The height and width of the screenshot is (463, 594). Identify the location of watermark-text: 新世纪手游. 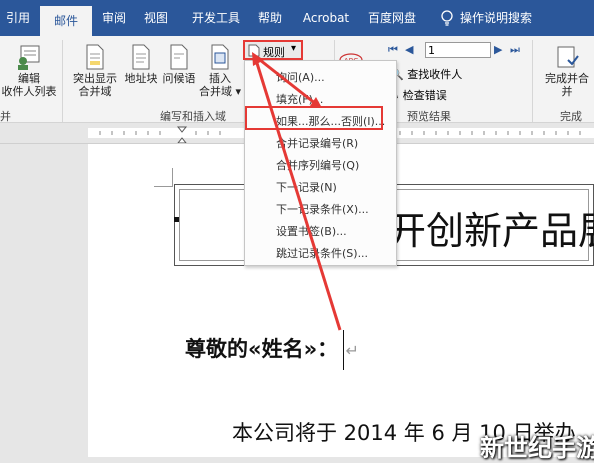
(537, 448).